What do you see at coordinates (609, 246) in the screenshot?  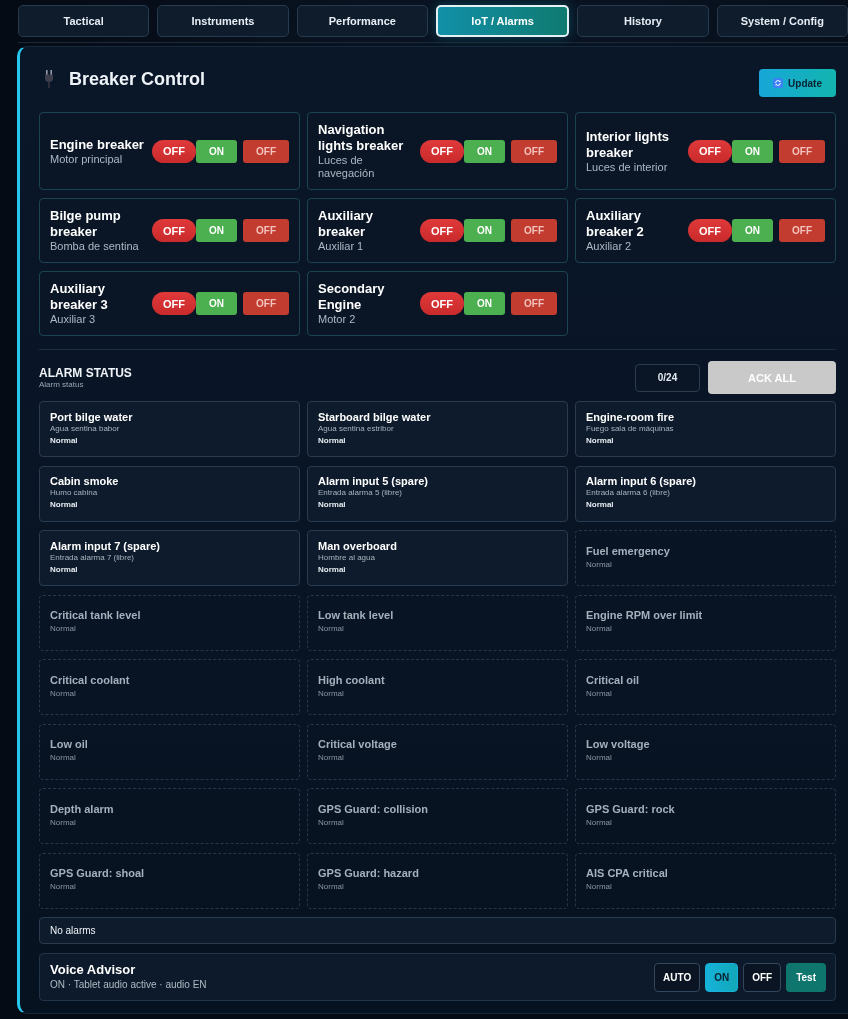 I see `breaker-subtitle: Auxiliar 2` at bounding box center [609, 246].